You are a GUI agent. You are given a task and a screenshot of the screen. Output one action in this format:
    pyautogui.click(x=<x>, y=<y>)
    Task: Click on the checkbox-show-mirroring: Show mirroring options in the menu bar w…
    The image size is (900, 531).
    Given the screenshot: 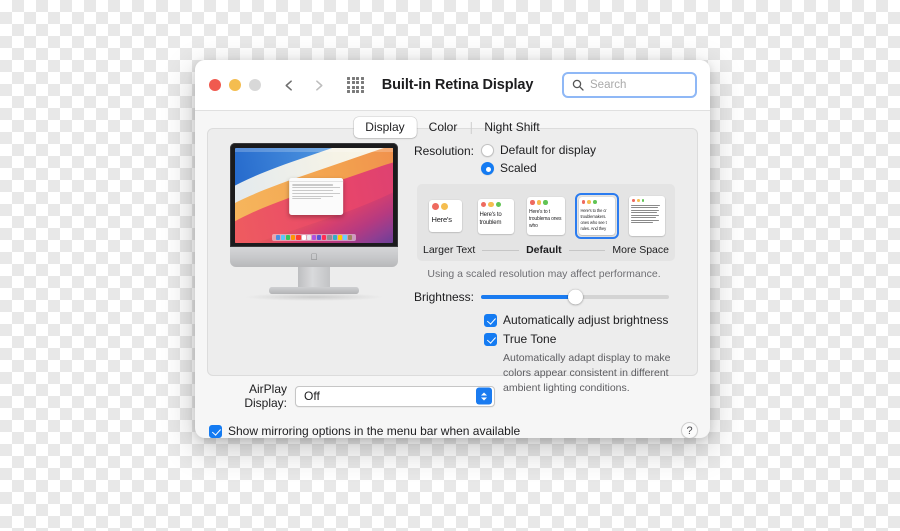 What is the action you would take?
    pyautogui.click(x=364, y=431)
    